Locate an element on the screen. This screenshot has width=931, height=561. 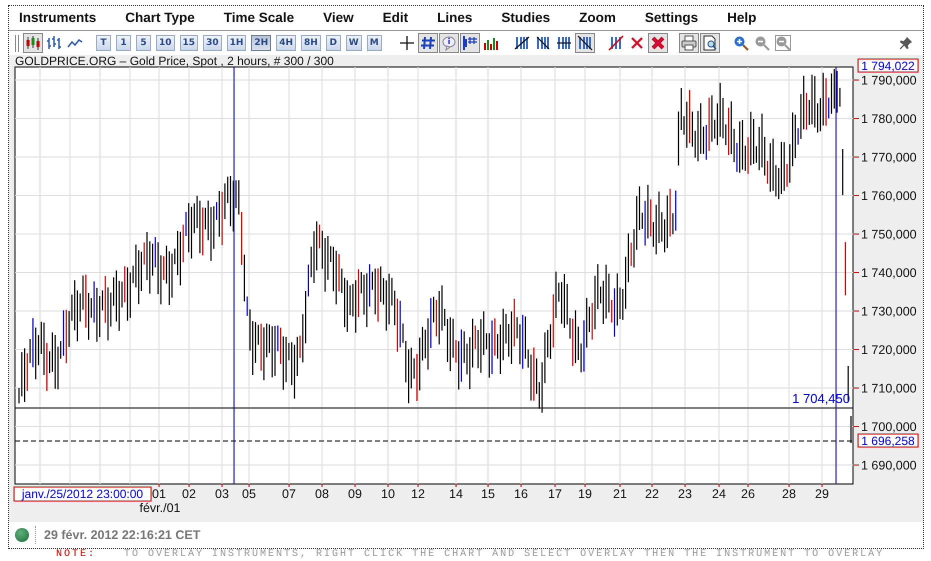
y-axis-label: 1 710,000 is located at coordinates (889, 389).